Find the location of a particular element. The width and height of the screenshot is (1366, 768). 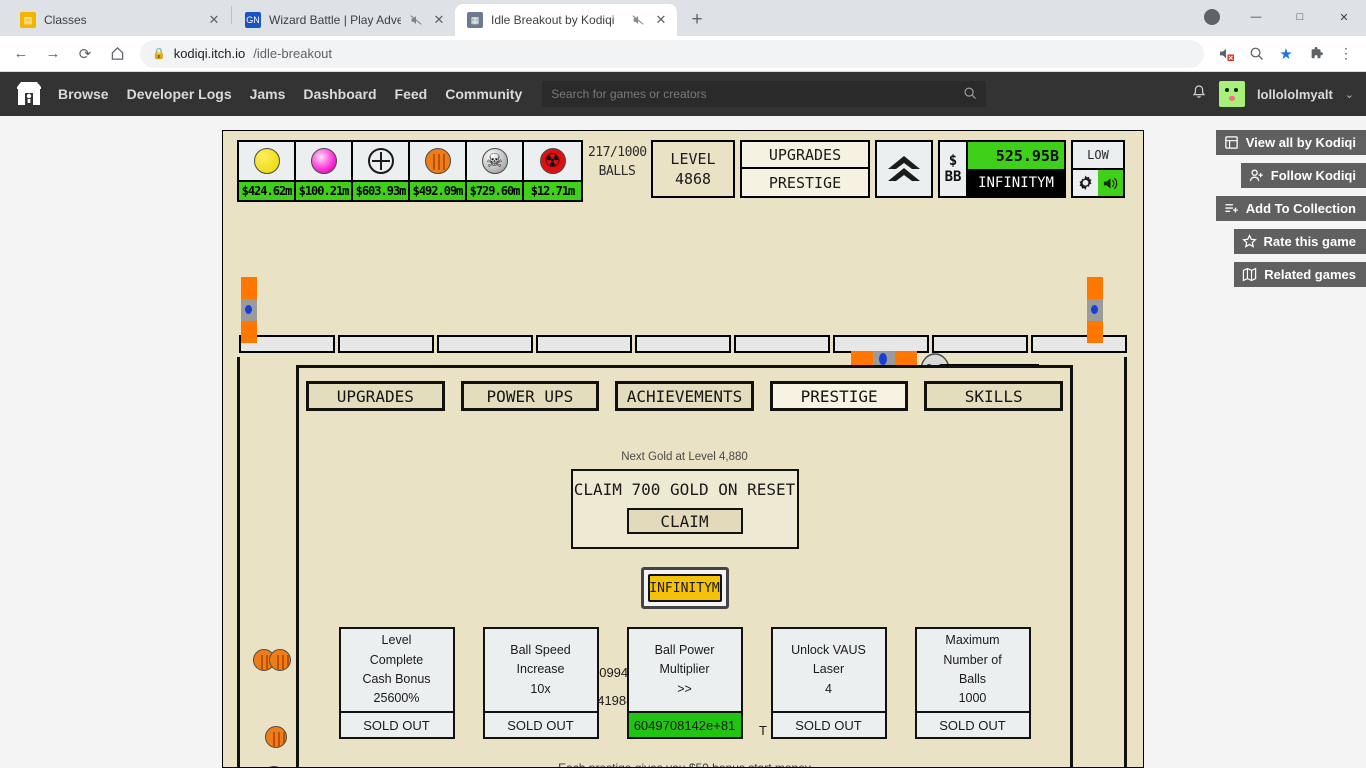

card-ball-speed-increase: Ball Speed Increase 10x SOLD OUT is located at coordinates (540, 683).